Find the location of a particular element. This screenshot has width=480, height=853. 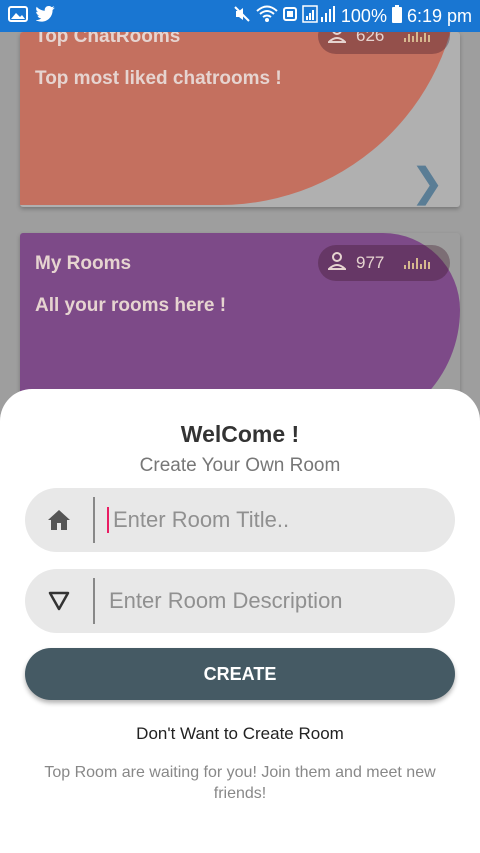

card-subtitle: Top most liked chatrooms ! is located at coordinates (158, 78).